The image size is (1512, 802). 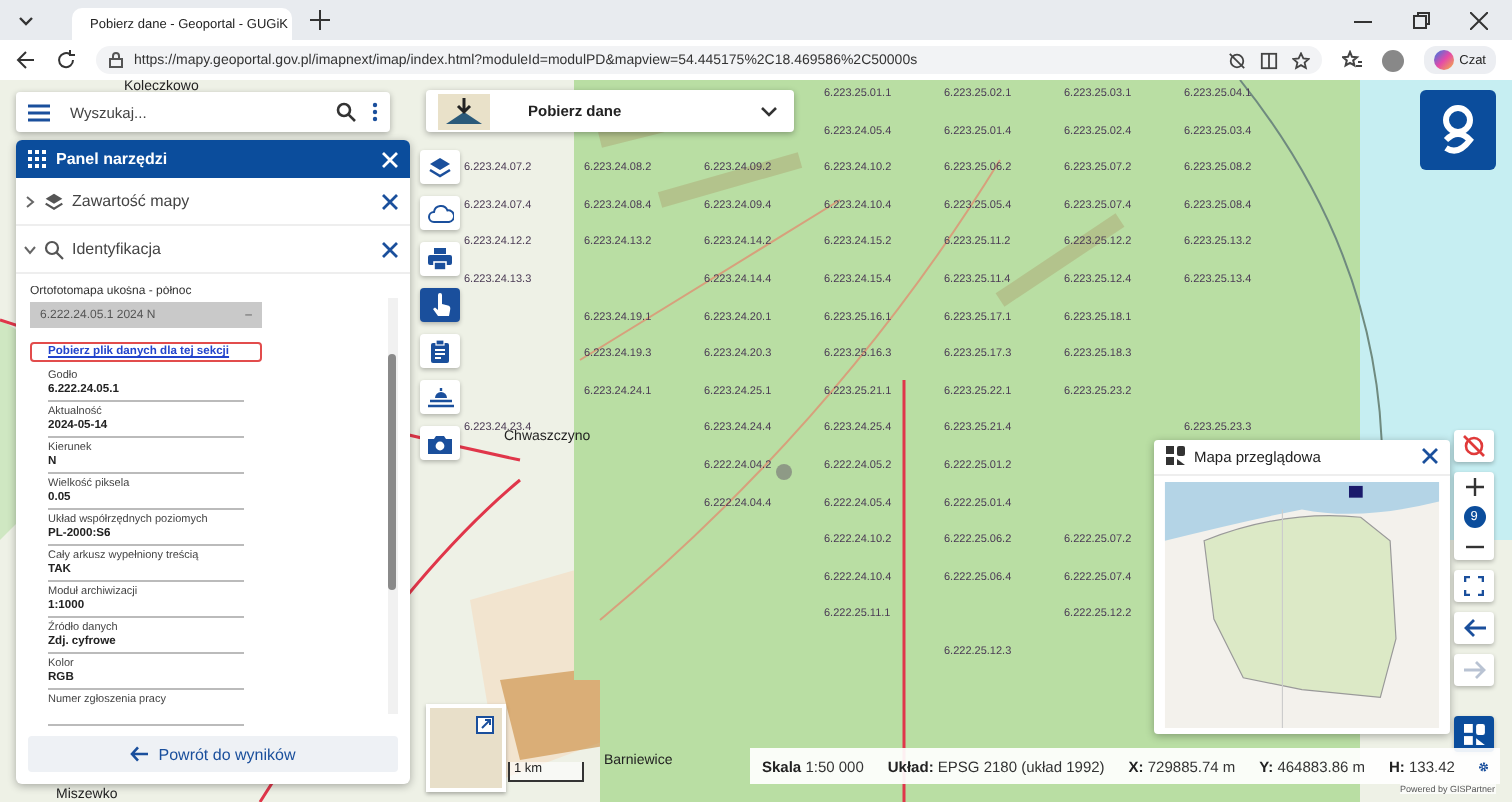 I want to click on chevron-down-icon, so click(x=769, y=111).